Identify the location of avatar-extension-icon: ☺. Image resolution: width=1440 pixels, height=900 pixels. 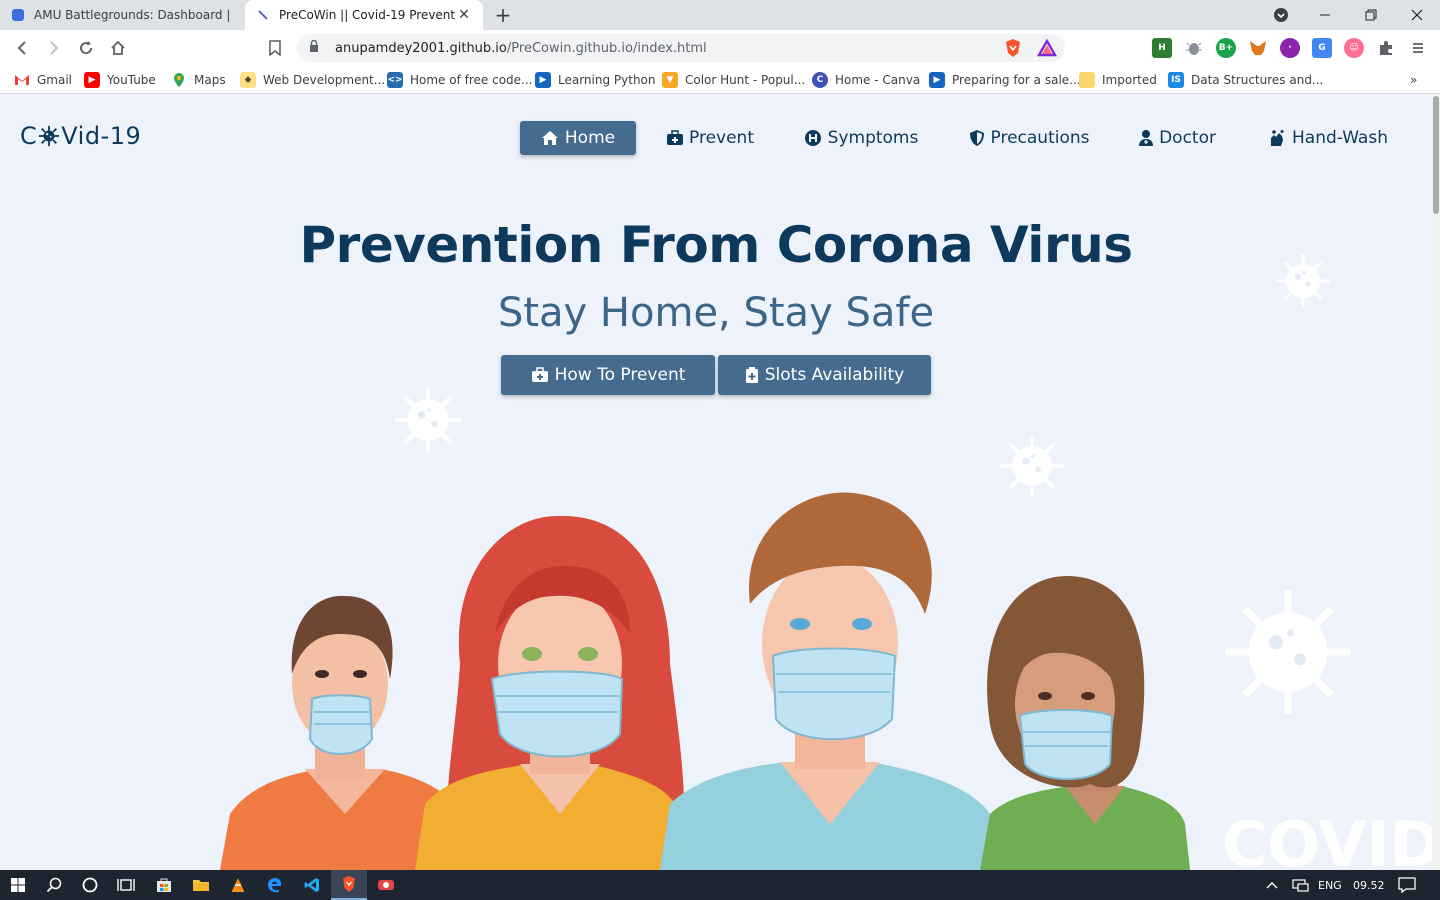
(1354, 48).